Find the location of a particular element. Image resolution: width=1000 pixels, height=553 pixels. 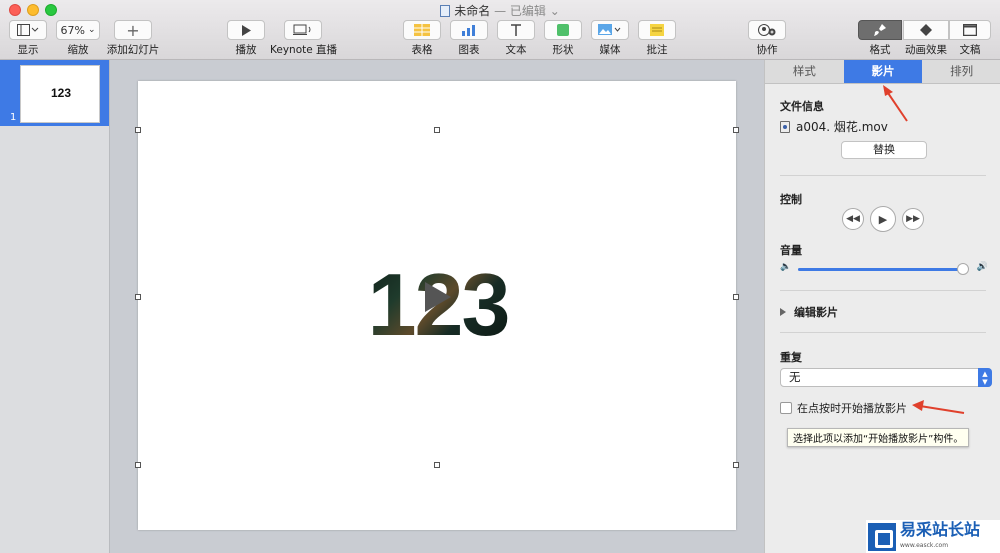

keynote-document-icon is located at coordinates (445, 11).